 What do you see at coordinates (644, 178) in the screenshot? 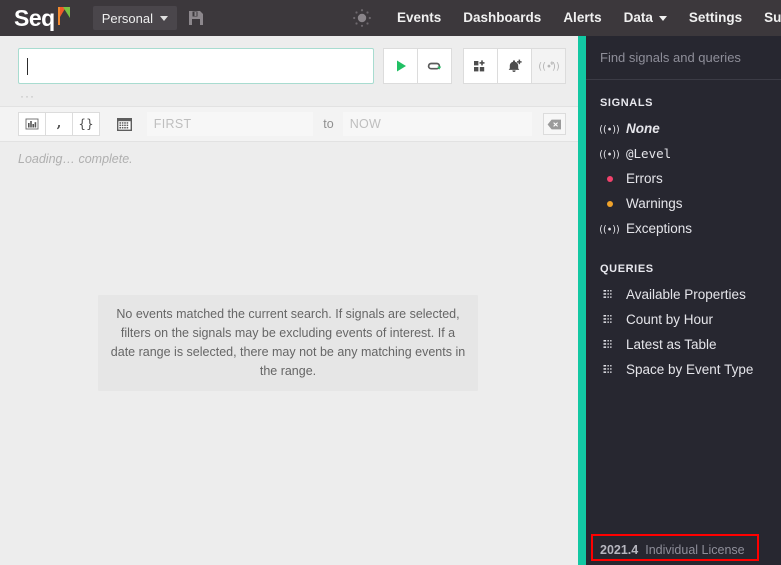
I see `sidebar-item-label: Errors` at bounding box center [644, 178].